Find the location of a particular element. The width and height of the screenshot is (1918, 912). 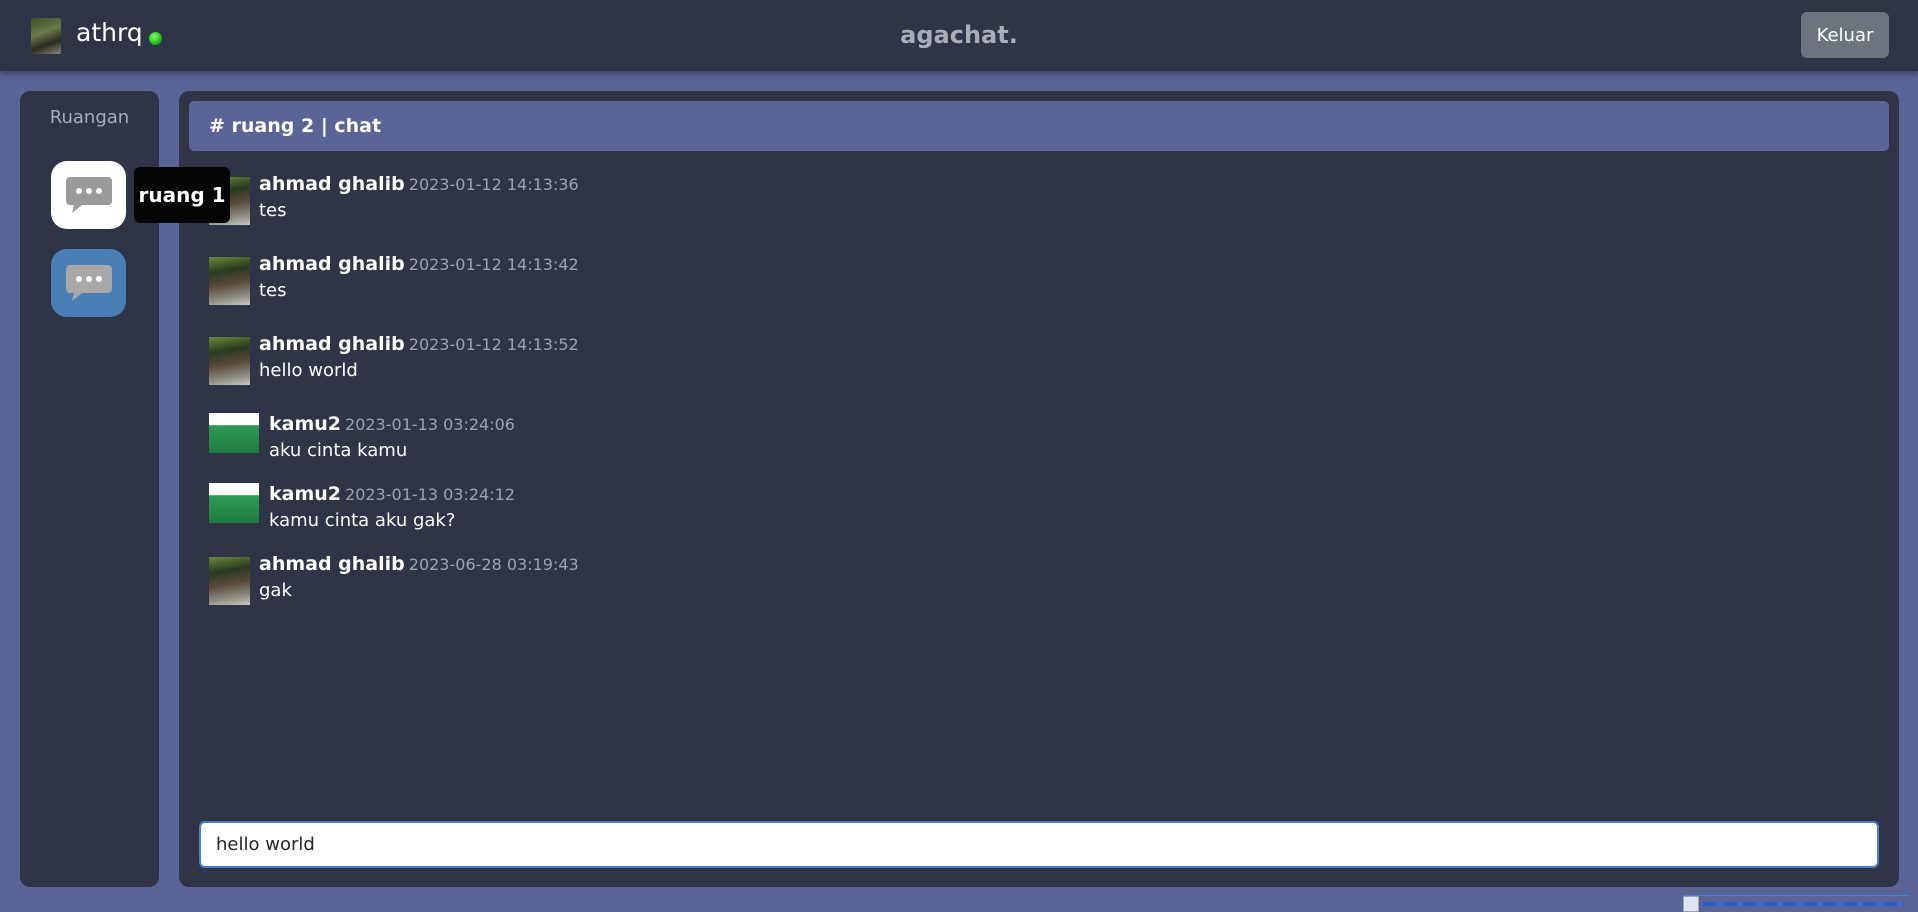

room-tooltip: ruang 1 is located at coordinates (182, 195).